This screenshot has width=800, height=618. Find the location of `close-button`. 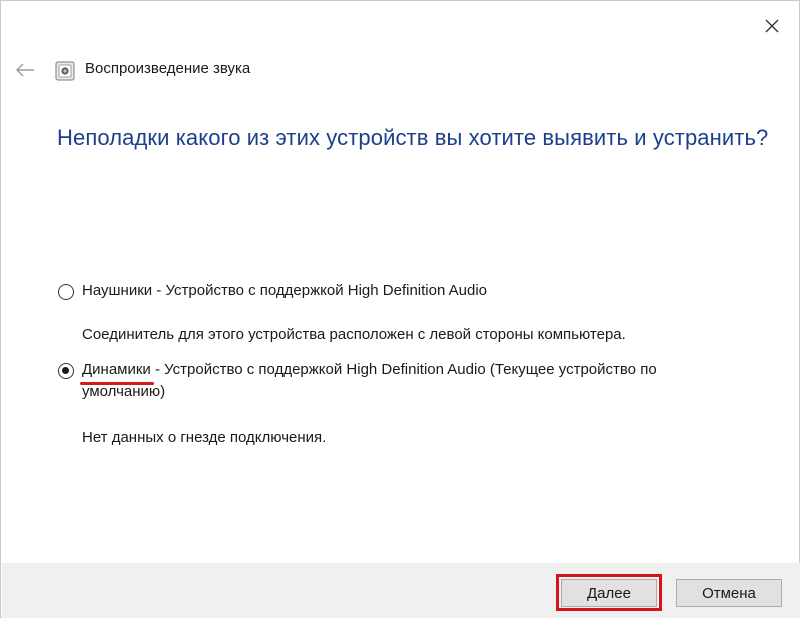

close-button is located at coordinates (772, 26).